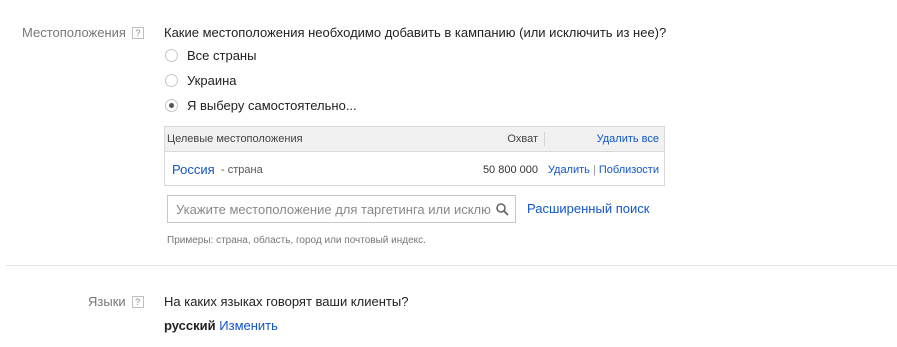  What do you see at coordinates (235, 139) in the screenshot?
I see `column-target-header: Целевые местоположения` at bounding box center [235, 139].